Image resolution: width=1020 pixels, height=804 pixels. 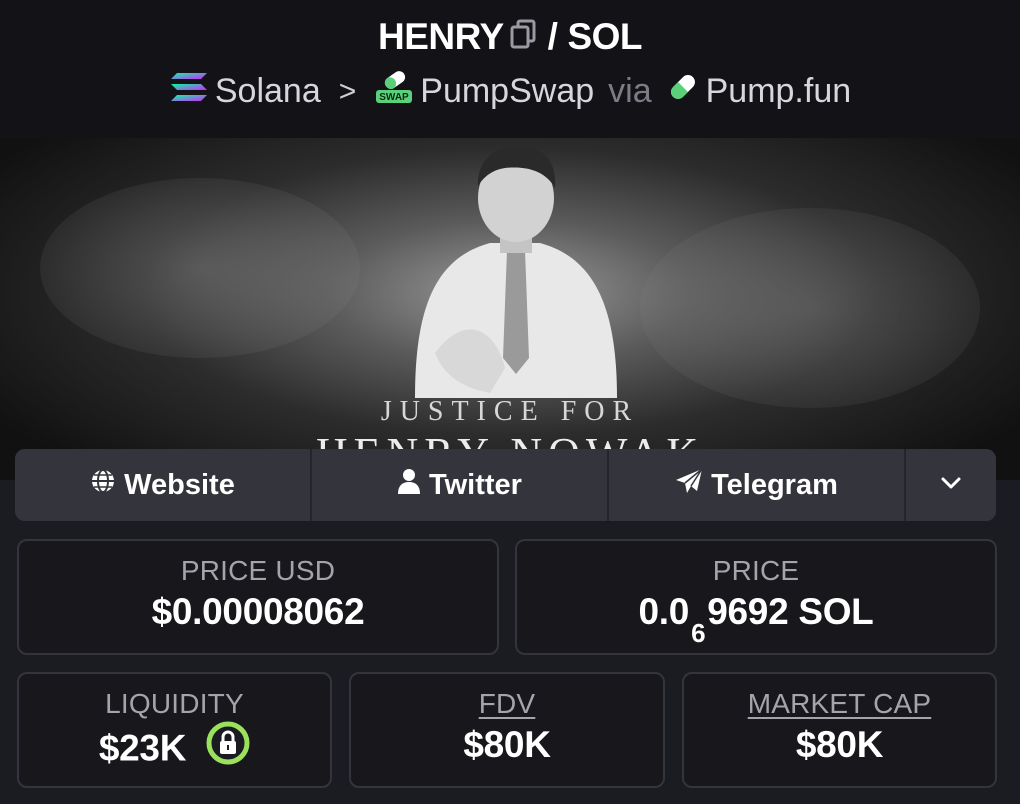 What do you see at coordinates (507, 744) in the screenshot?
I see `fdv-value: $80K` at bounding box center [507, 744].